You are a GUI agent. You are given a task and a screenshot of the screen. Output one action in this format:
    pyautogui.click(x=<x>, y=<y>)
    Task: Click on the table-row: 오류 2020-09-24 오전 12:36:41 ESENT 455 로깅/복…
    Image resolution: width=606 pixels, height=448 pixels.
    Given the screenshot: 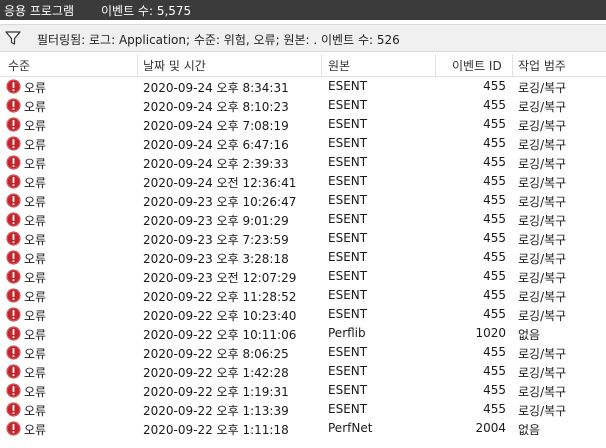 What is the action you would take?
    pyautogui.click(x=303, y=181)
    